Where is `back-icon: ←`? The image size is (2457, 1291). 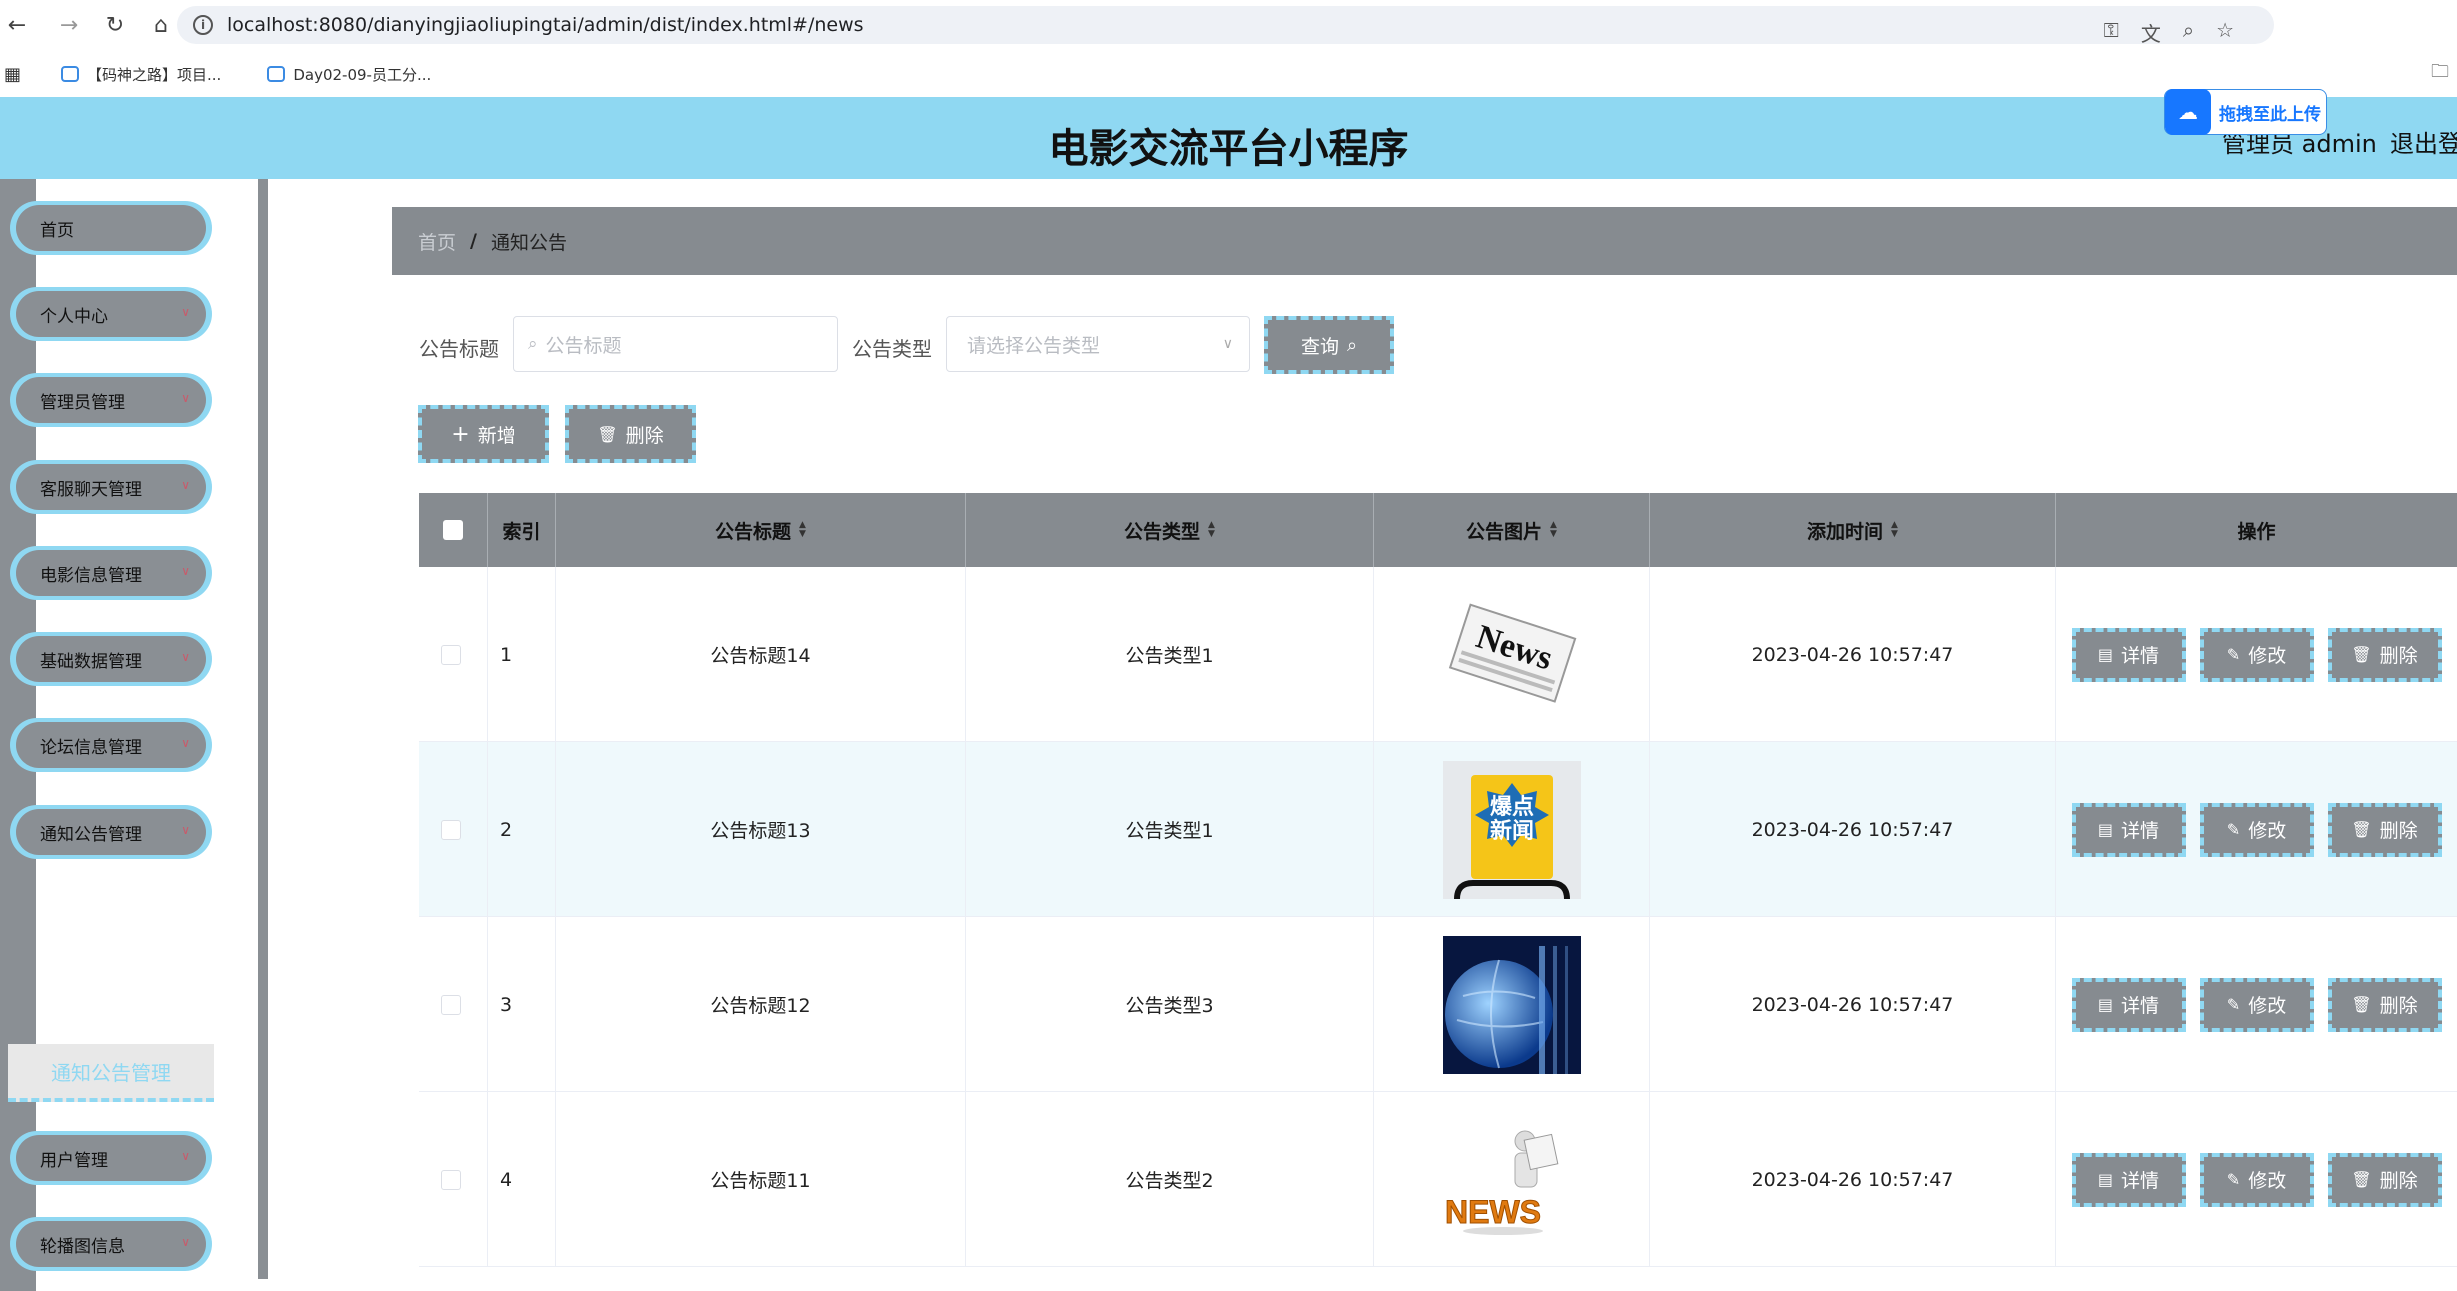 back-icon: ← is located at coordinates (17, 26).